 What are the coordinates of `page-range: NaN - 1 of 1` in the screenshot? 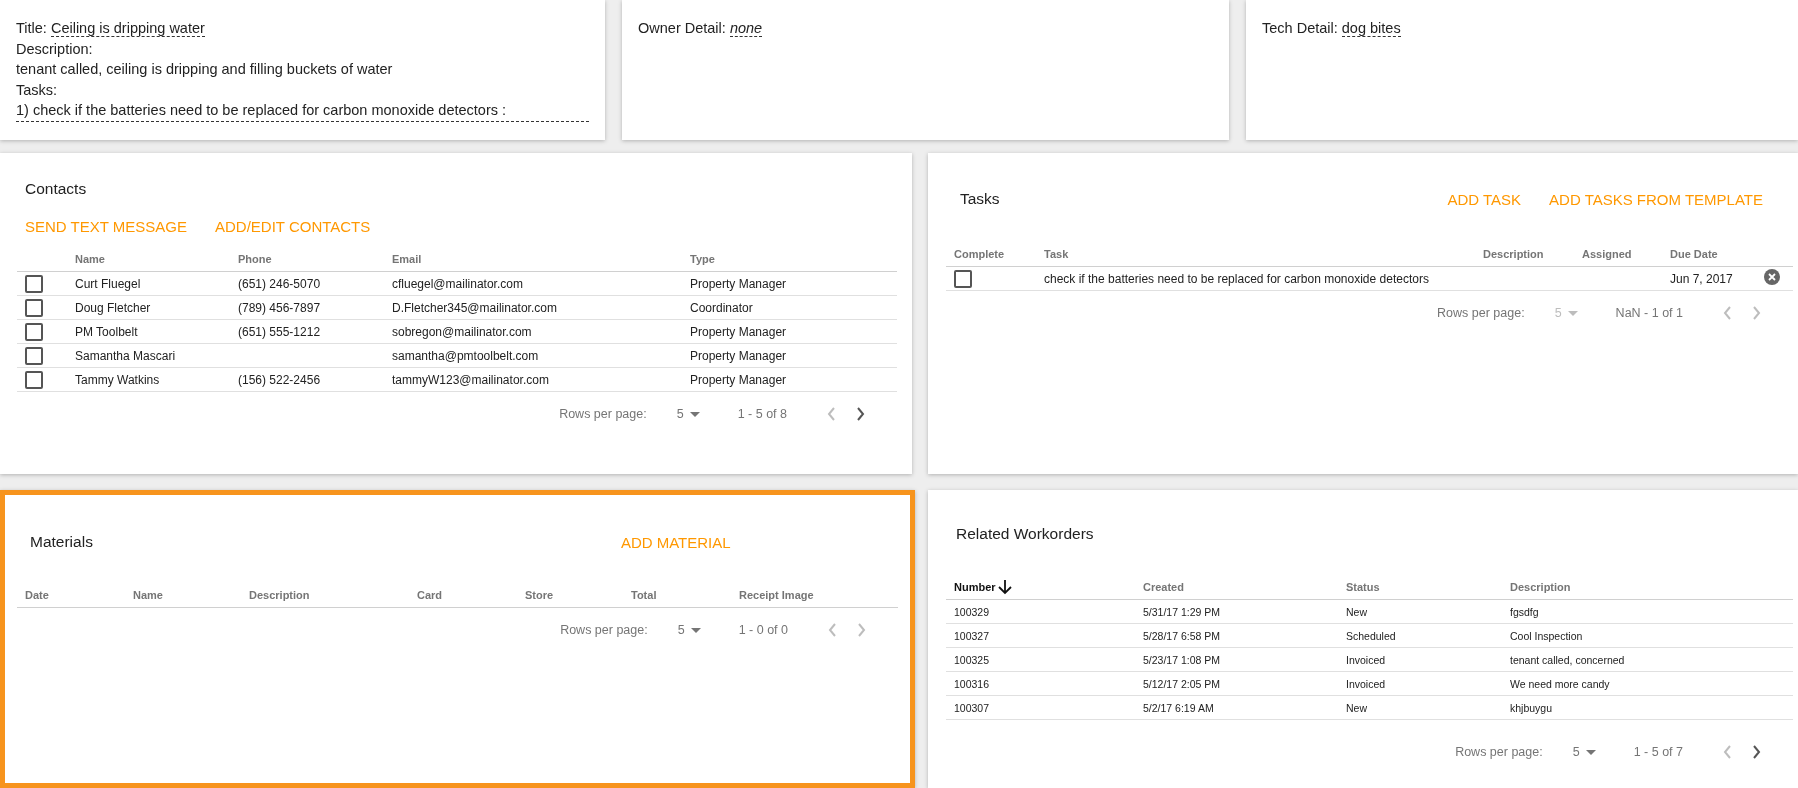 It's located at (1649, 313).